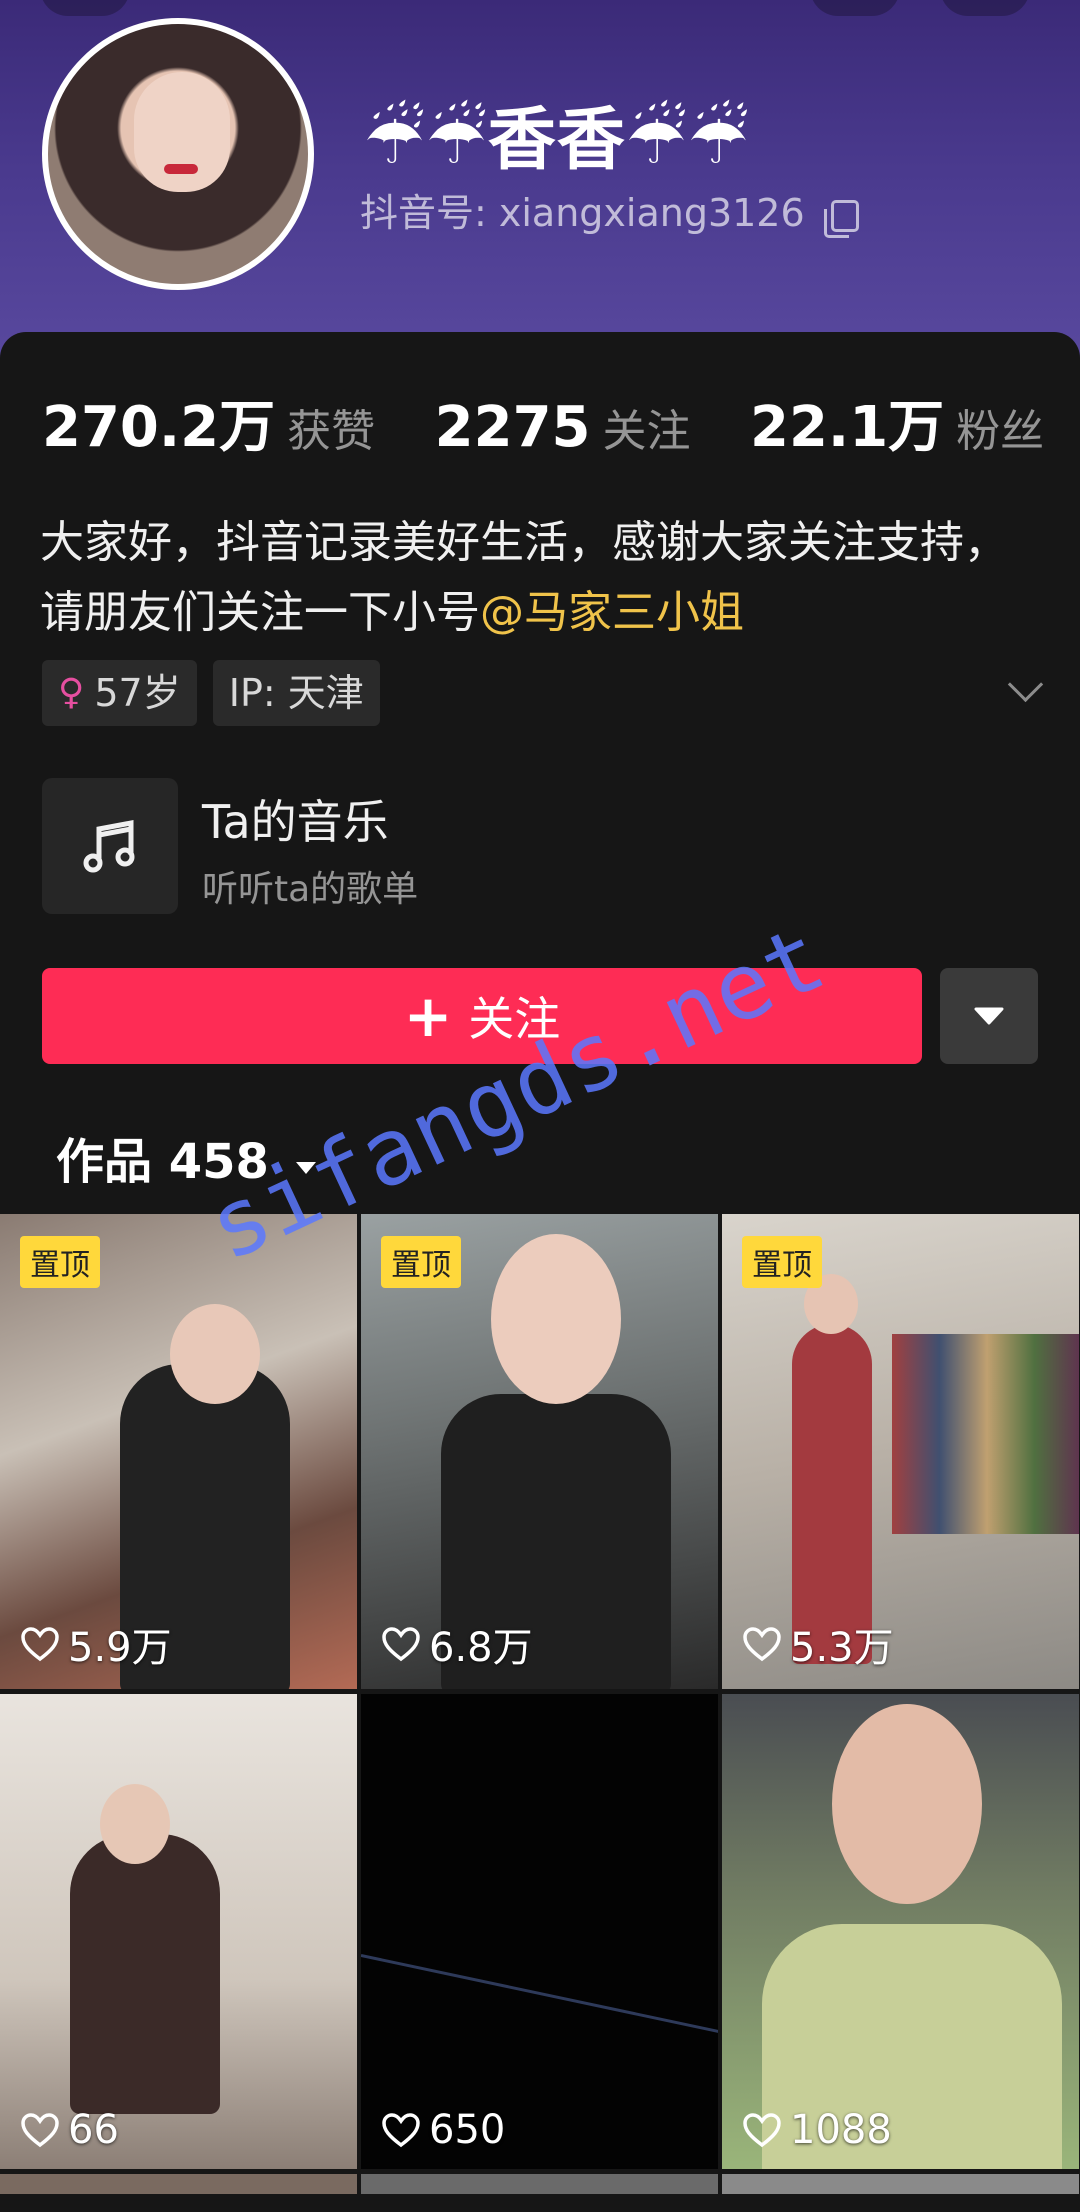 The height and width of the screenshot is (2212, 1080). Describe the element at coordinates (855, 8) in the screenshot. I see `search-button` at that location.